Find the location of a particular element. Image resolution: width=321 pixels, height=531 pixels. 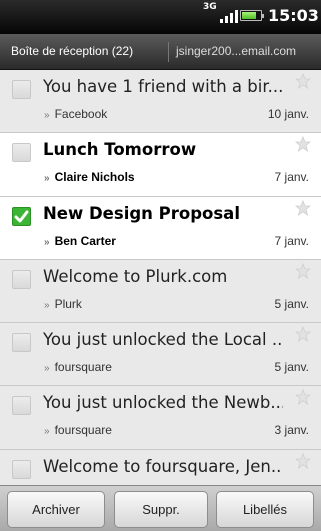

archive-button: Archiver is located at coordinates (56, 509).